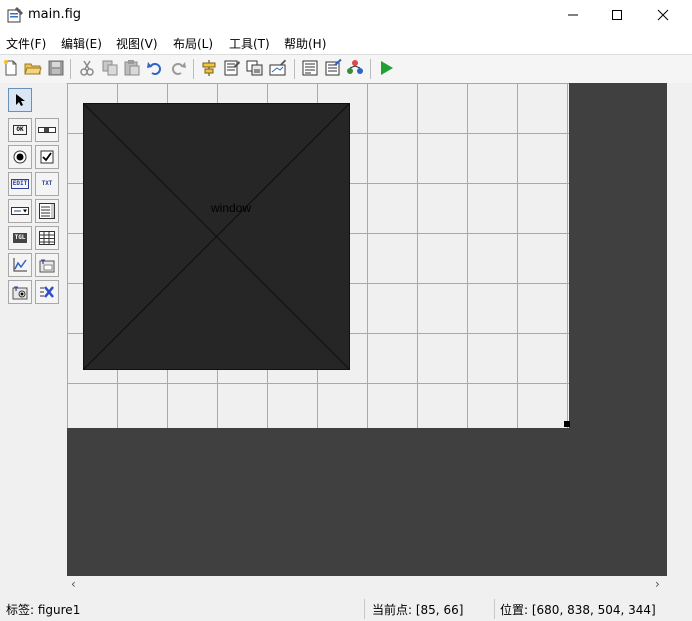 The width and height of the screenshot is (692, 621). I want to click on table-tool, so click(47, 238).